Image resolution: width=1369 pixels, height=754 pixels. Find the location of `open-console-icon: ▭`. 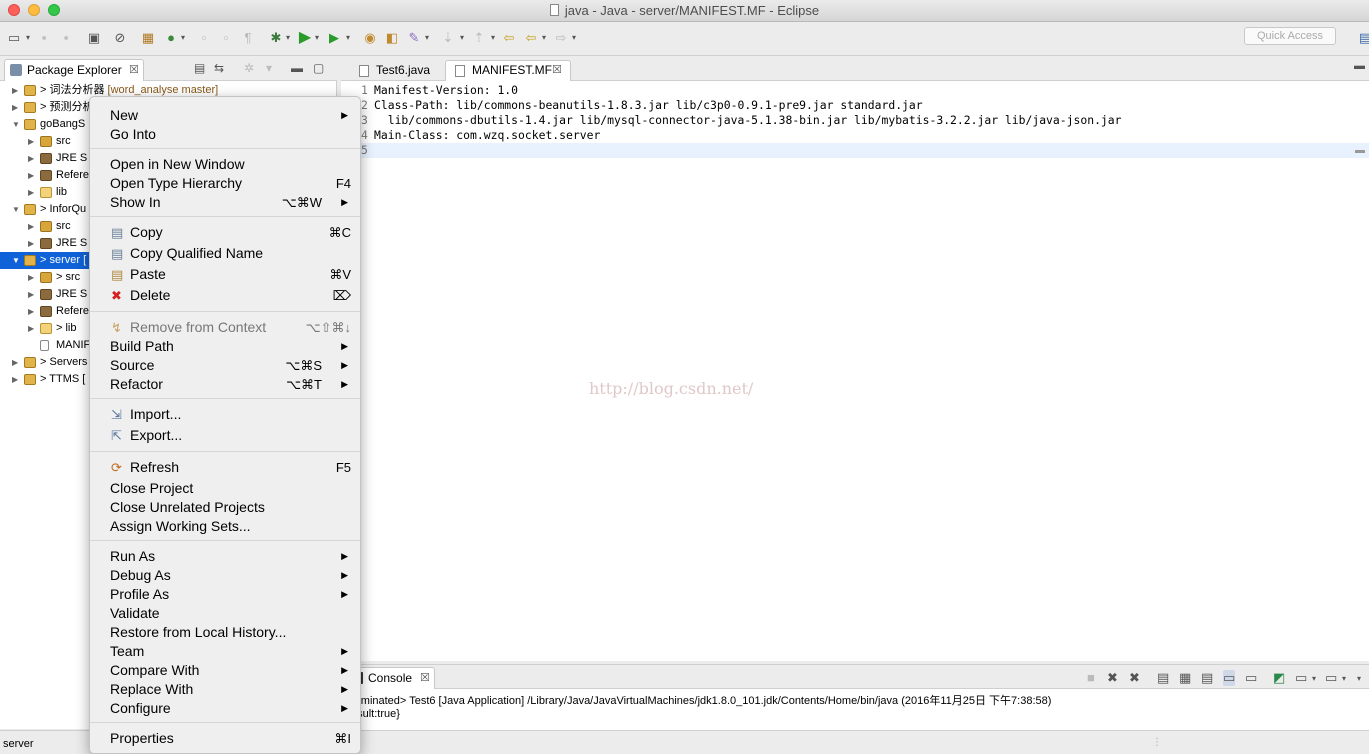

open-console-icon: ▭ is located at coordinates (1331, 678).